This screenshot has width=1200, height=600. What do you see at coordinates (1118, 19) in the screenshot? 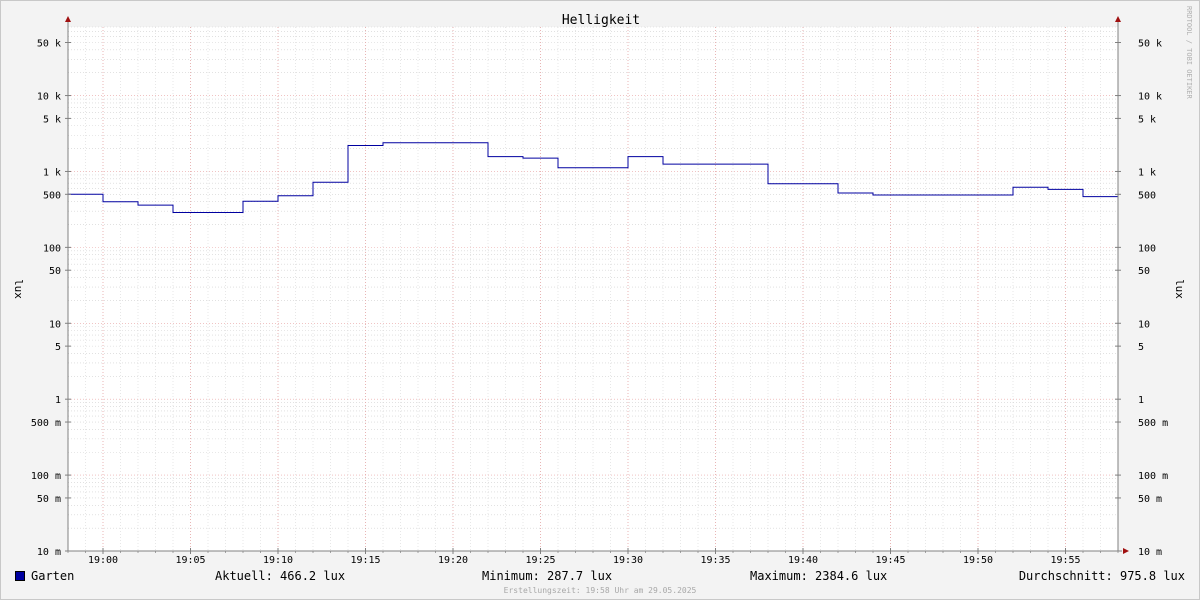
I see `y-axis-arrow-right` at bounding box center [1118, 19].